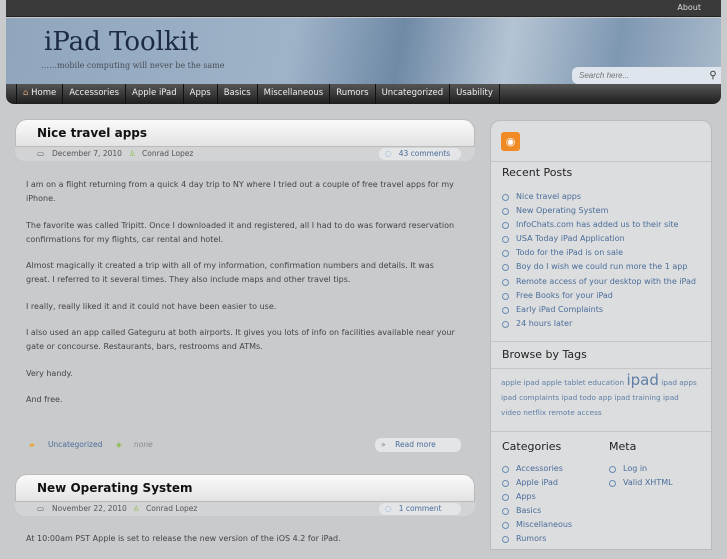  I want to click on comments-count: 1 comment, so click(420, 508).